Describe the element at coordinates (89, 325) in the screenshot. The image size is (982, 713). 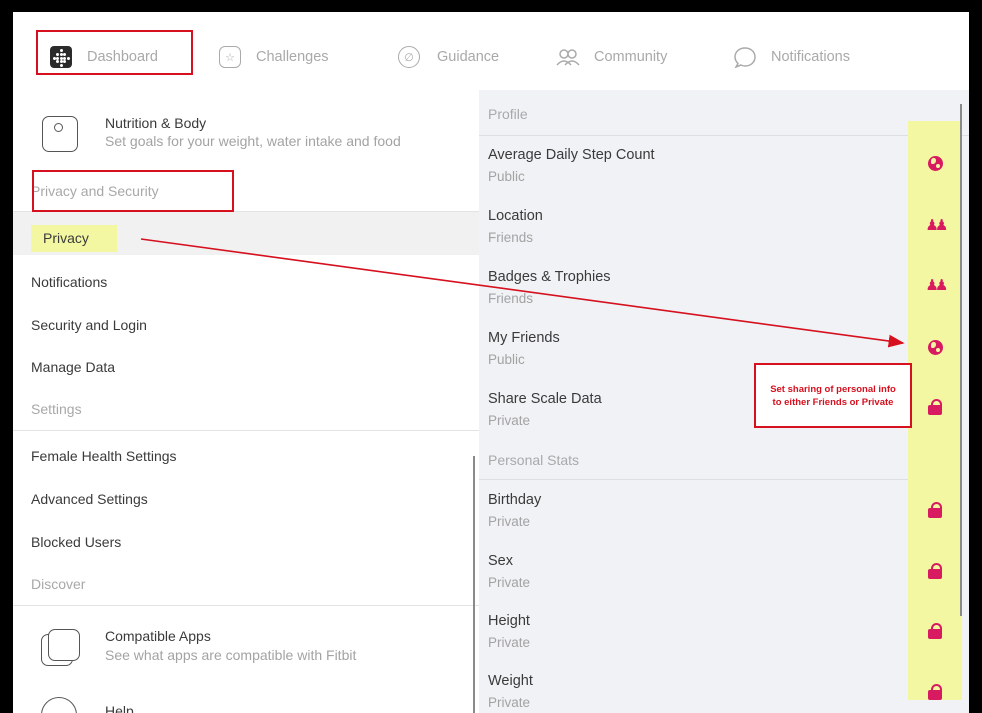
I see `menu-item-security-login: Security and Login` at that location.